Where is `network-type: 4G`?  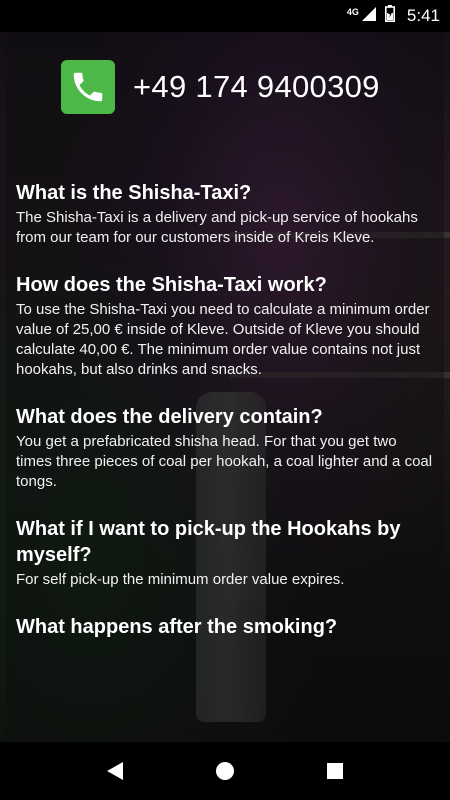 network-type: 4G is located at coordinates (352, 11).